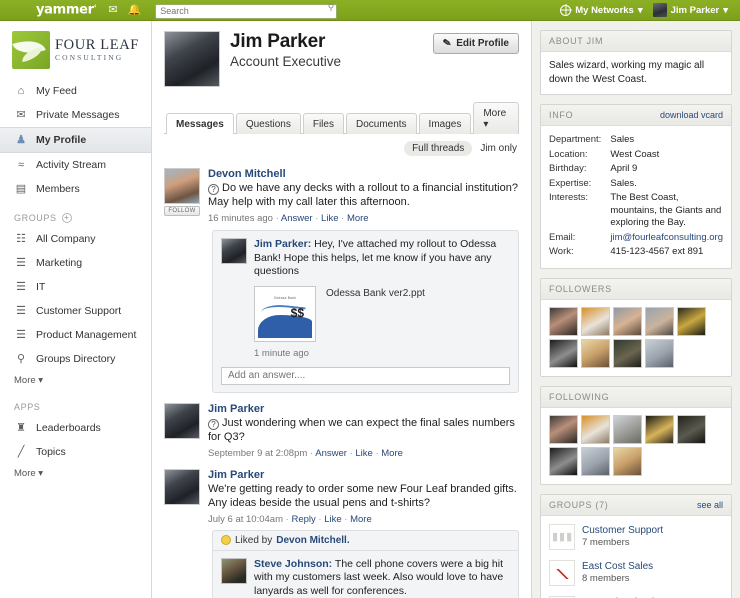  I want to click on reply-author: Jim Parker:, so click(282, 244).